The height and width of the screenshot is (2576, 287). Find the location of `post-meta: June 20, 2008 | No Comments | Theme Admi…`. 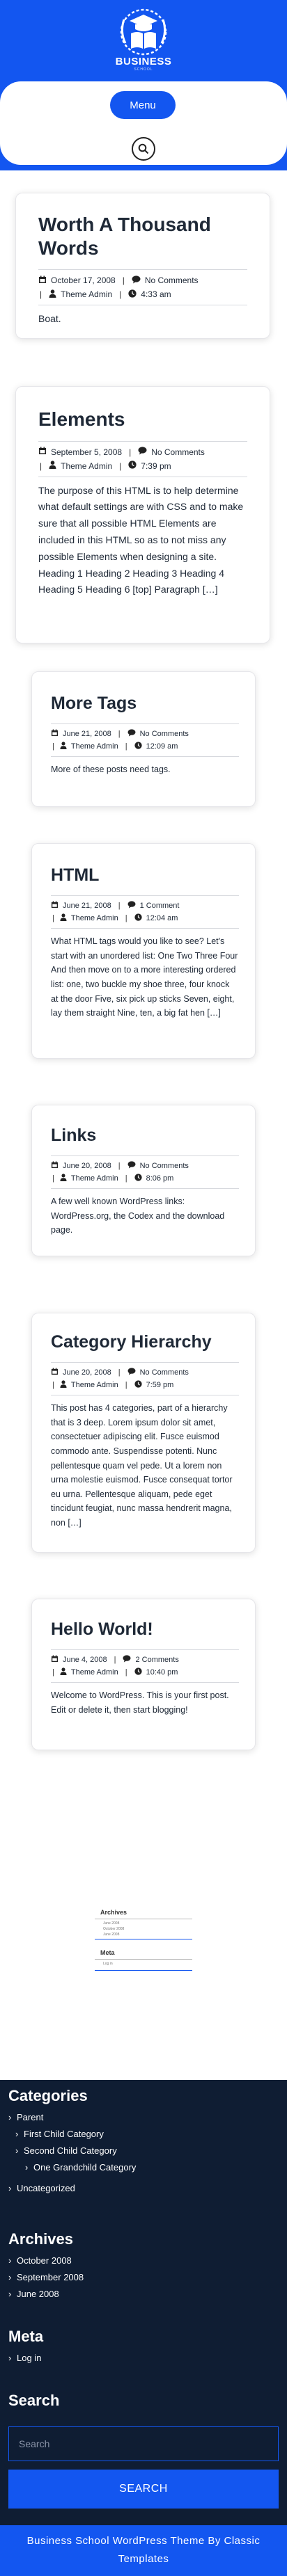

post-meta: June 20, 2008 | No Comments | Theme Admi… is located at coordinates (145, 1378).